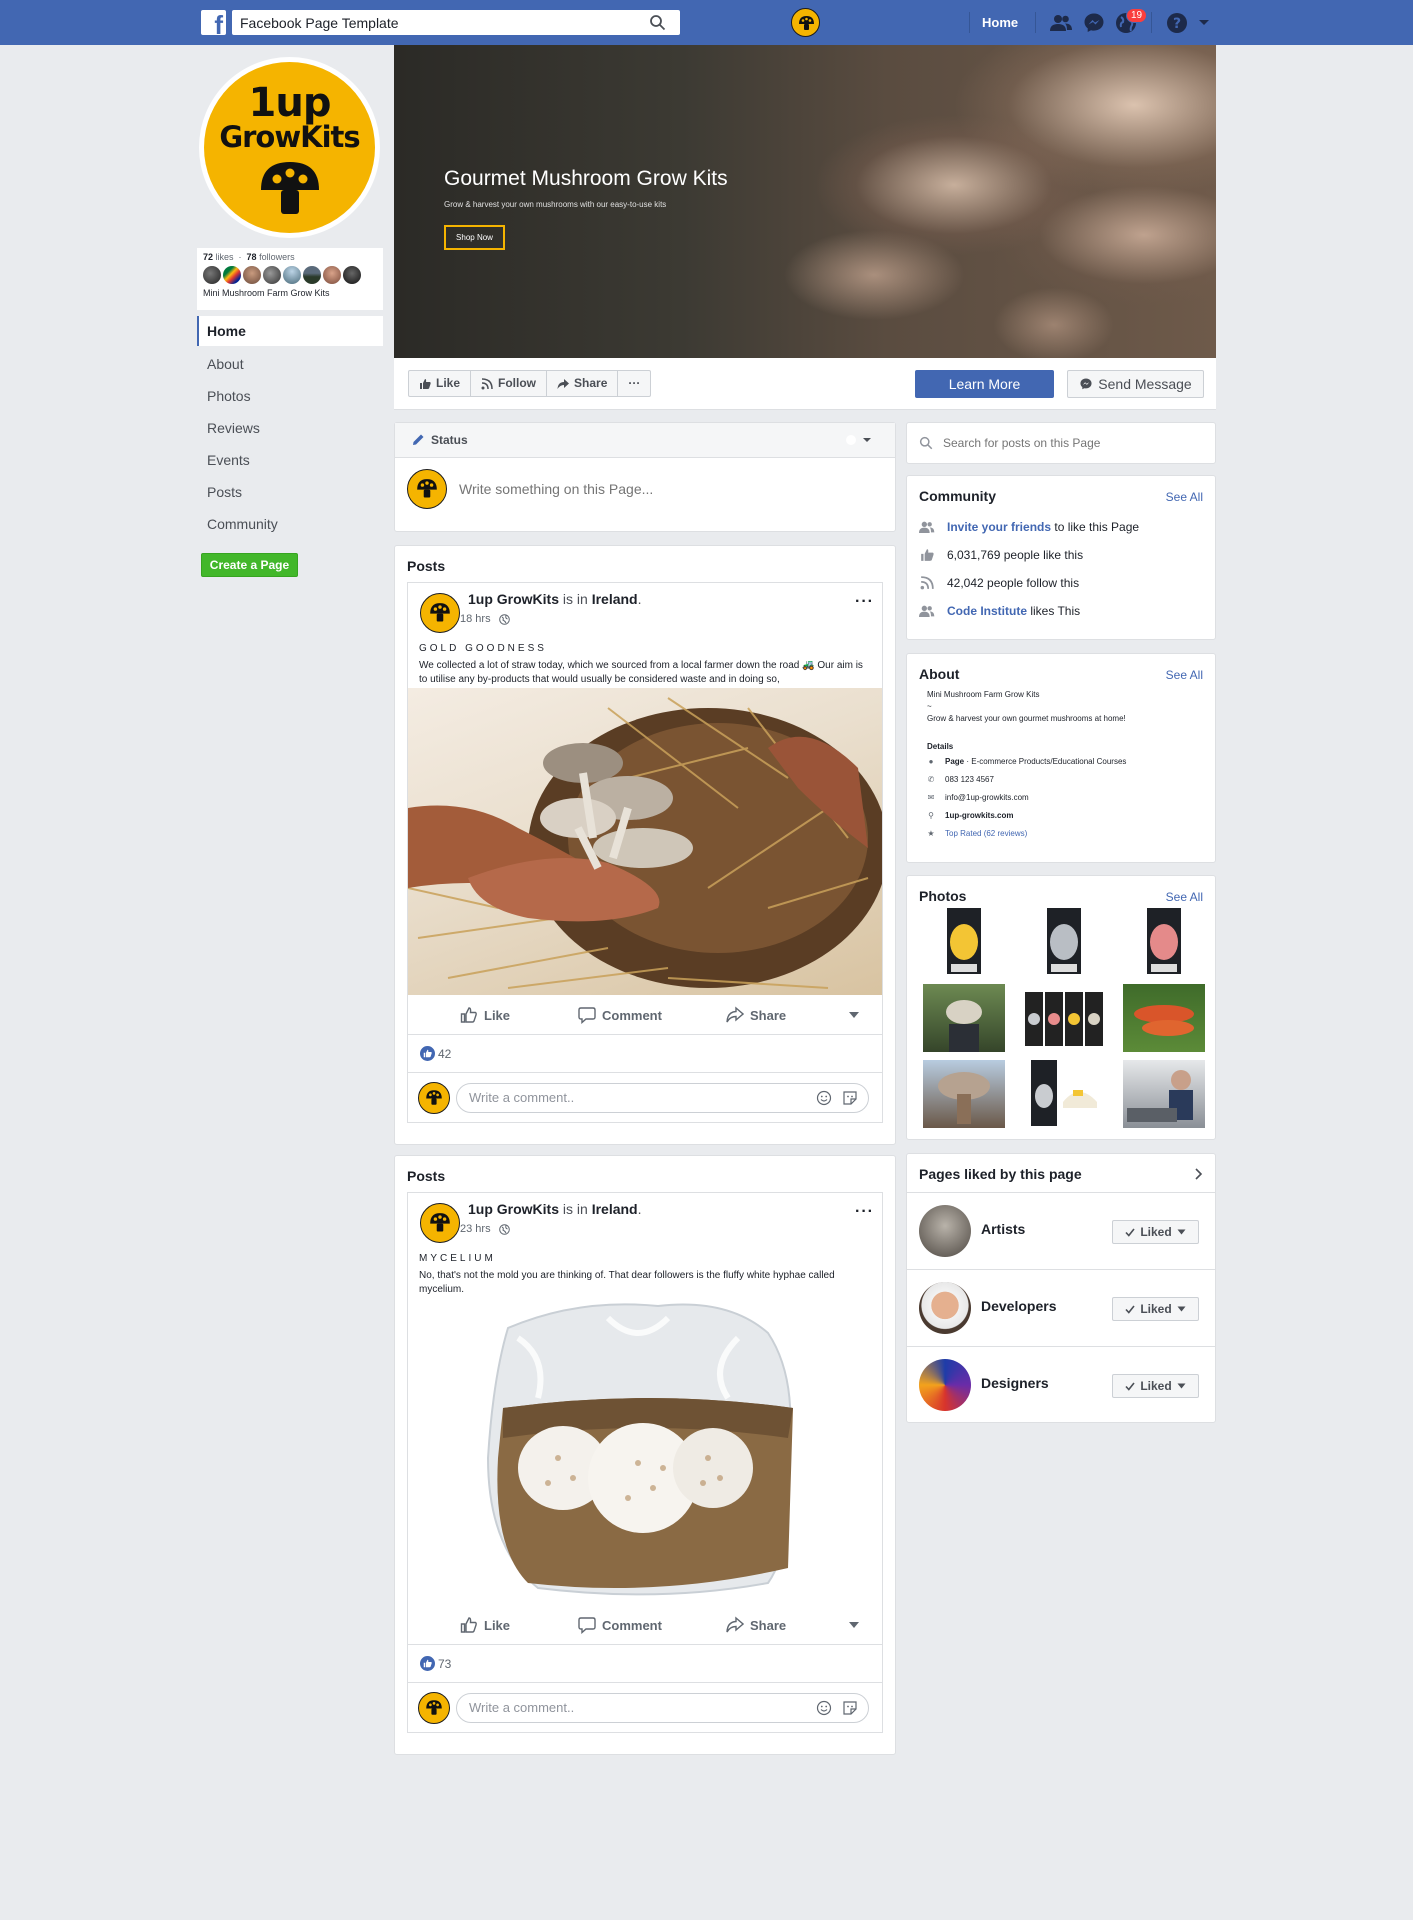  I want to click on comment-icon, so click(587, 1625).